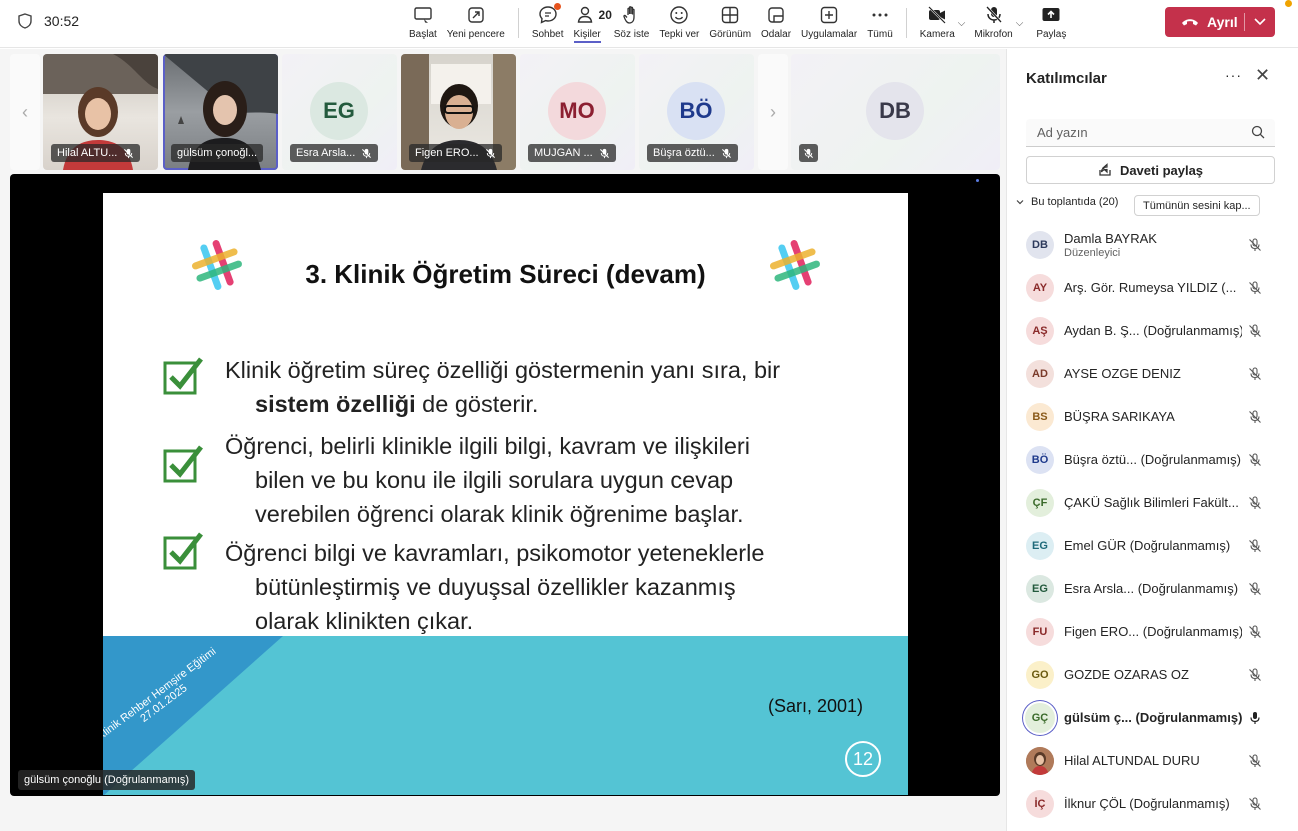 The width and height of the screenshot is (1298, 831). I want to click on raise-hand-icon, so click(628, 15).